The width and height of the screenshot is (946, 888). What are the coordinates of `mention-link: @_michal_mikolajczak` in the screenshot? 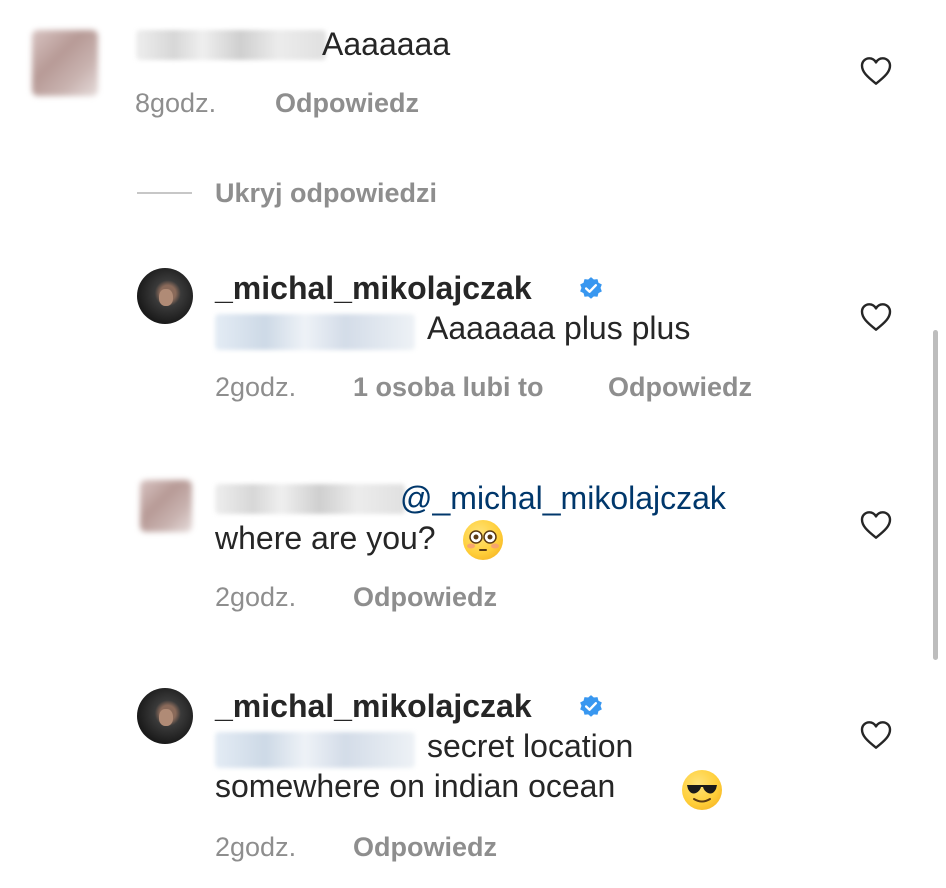 It's located at (563, 498).